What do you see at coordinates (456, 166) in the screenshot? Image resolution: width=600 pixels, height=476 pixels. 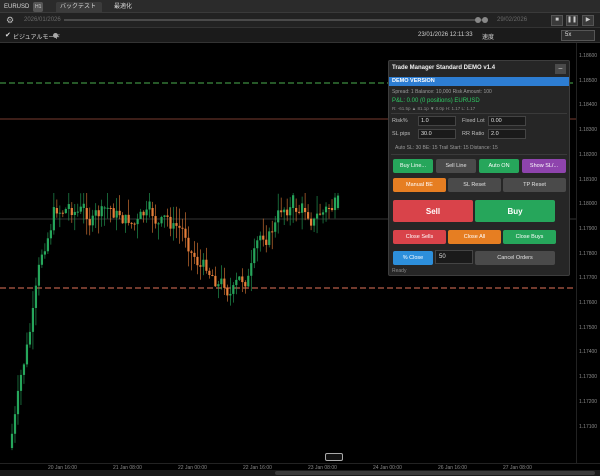 I see `sell-line-button: Sell Line` at bounding box center [456, 166].